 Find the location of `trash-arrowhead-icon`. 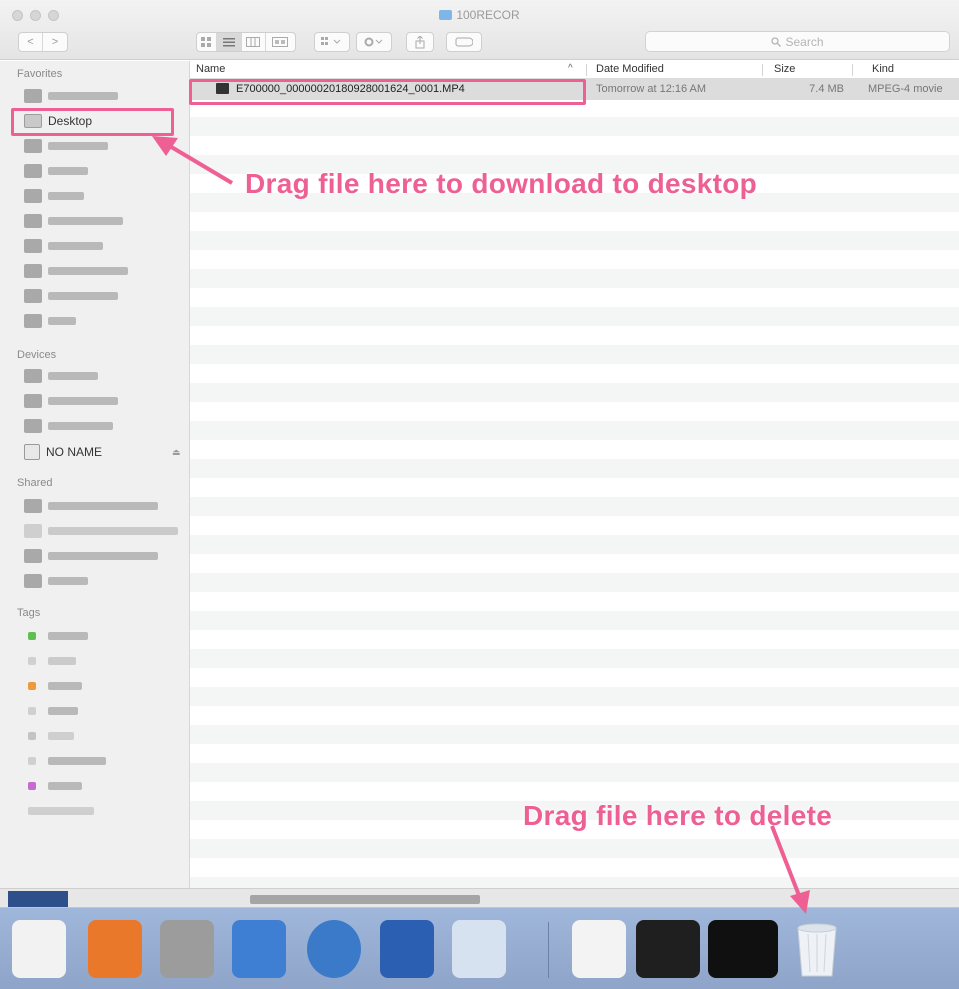

trash-arrowhead-icon is located at coordinates (800, 902).